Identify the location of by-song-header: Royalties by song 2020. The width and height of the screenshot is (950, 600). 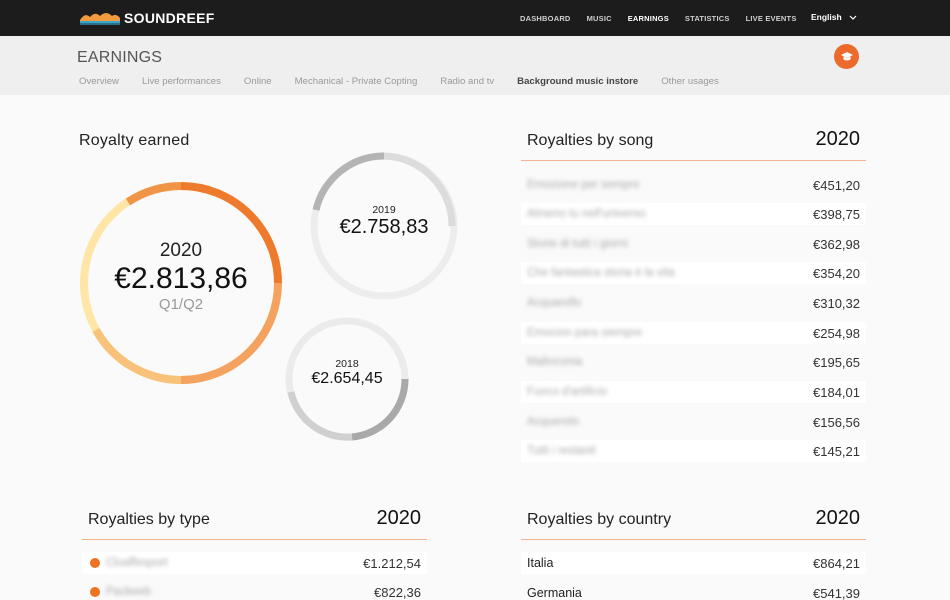
(693, 144).